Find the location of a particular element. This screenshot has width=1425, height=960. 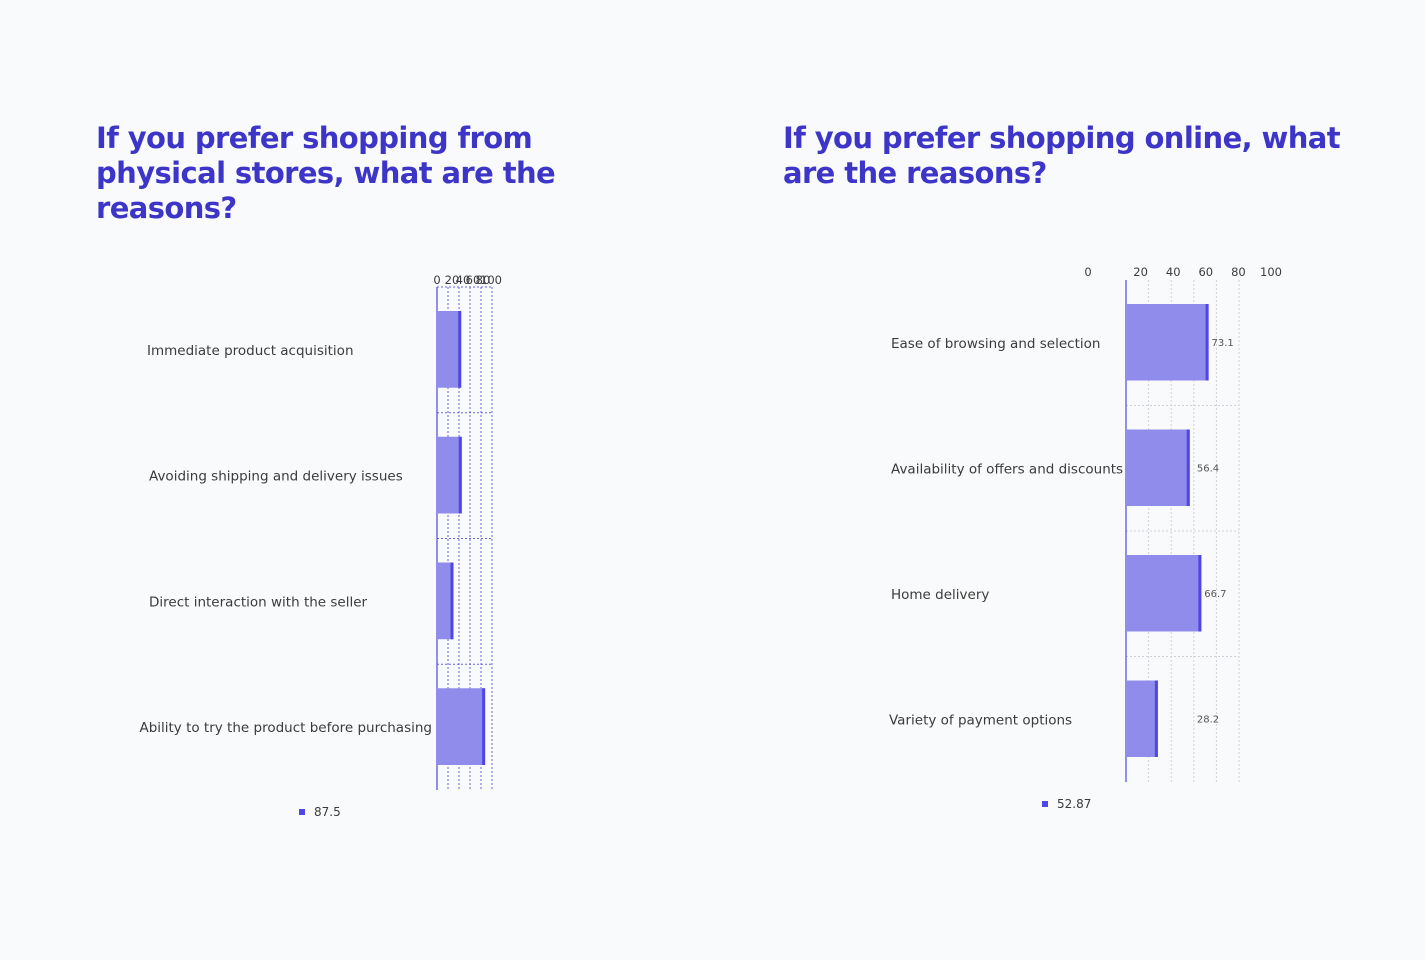

category-label: Home delivery is located at coordinates (940, 595).